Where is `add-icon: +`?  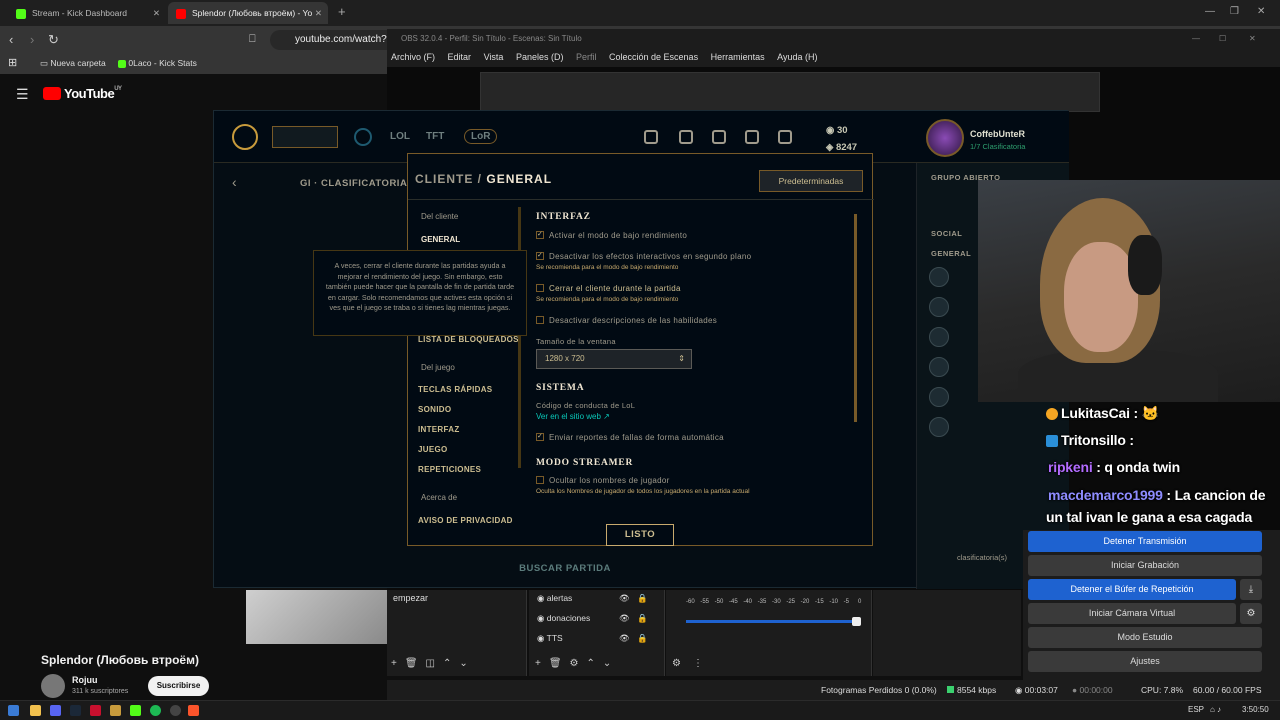
add-icon: + is located at coordinates (538, 663).